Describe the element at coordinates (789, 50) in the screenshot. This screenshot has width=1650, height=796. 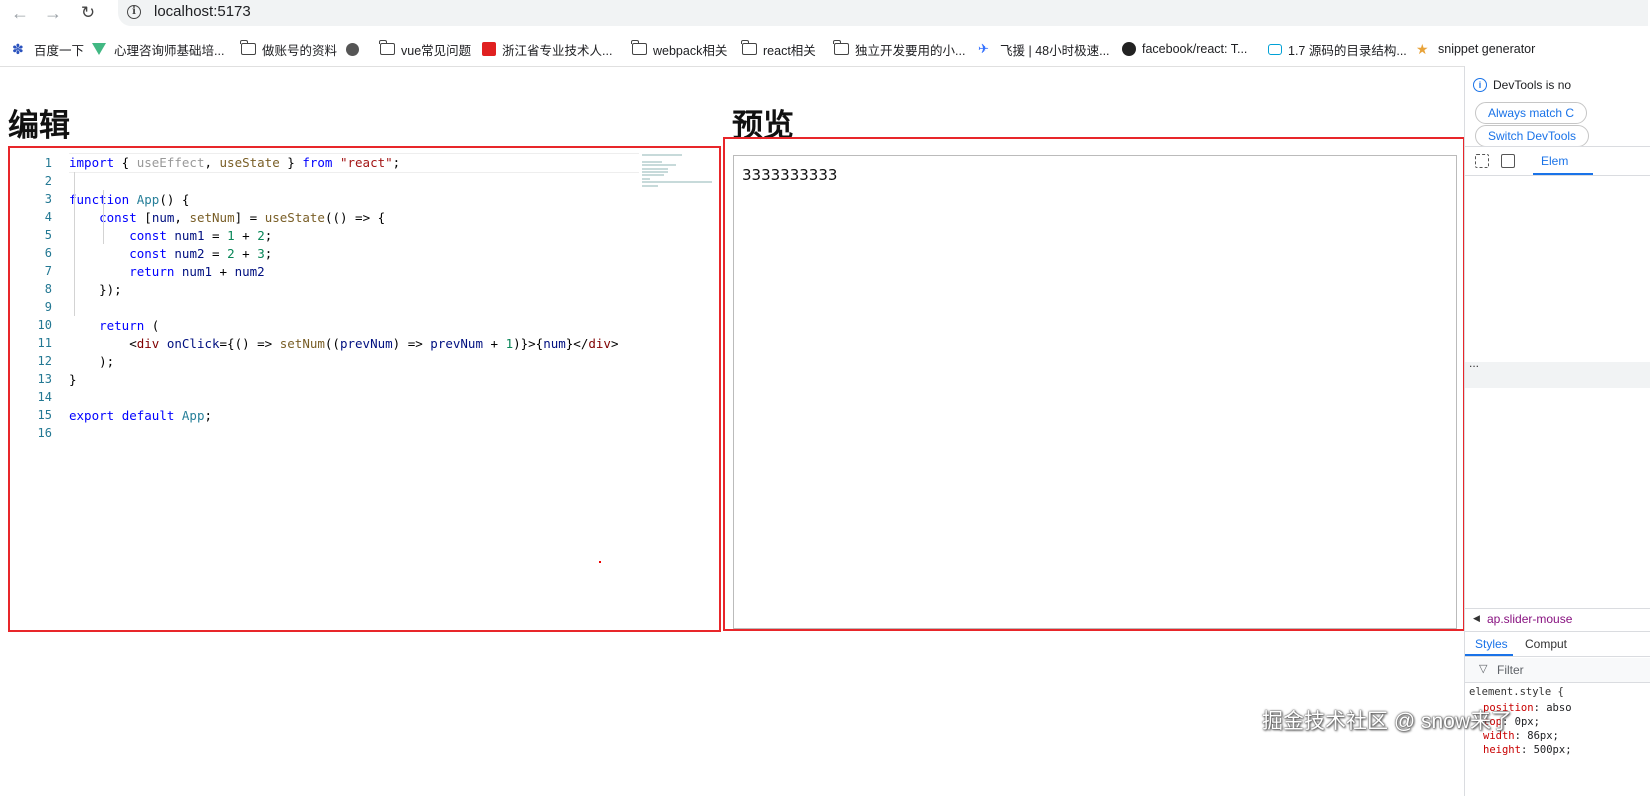
I see `bookmark-label: react相关` at that location.